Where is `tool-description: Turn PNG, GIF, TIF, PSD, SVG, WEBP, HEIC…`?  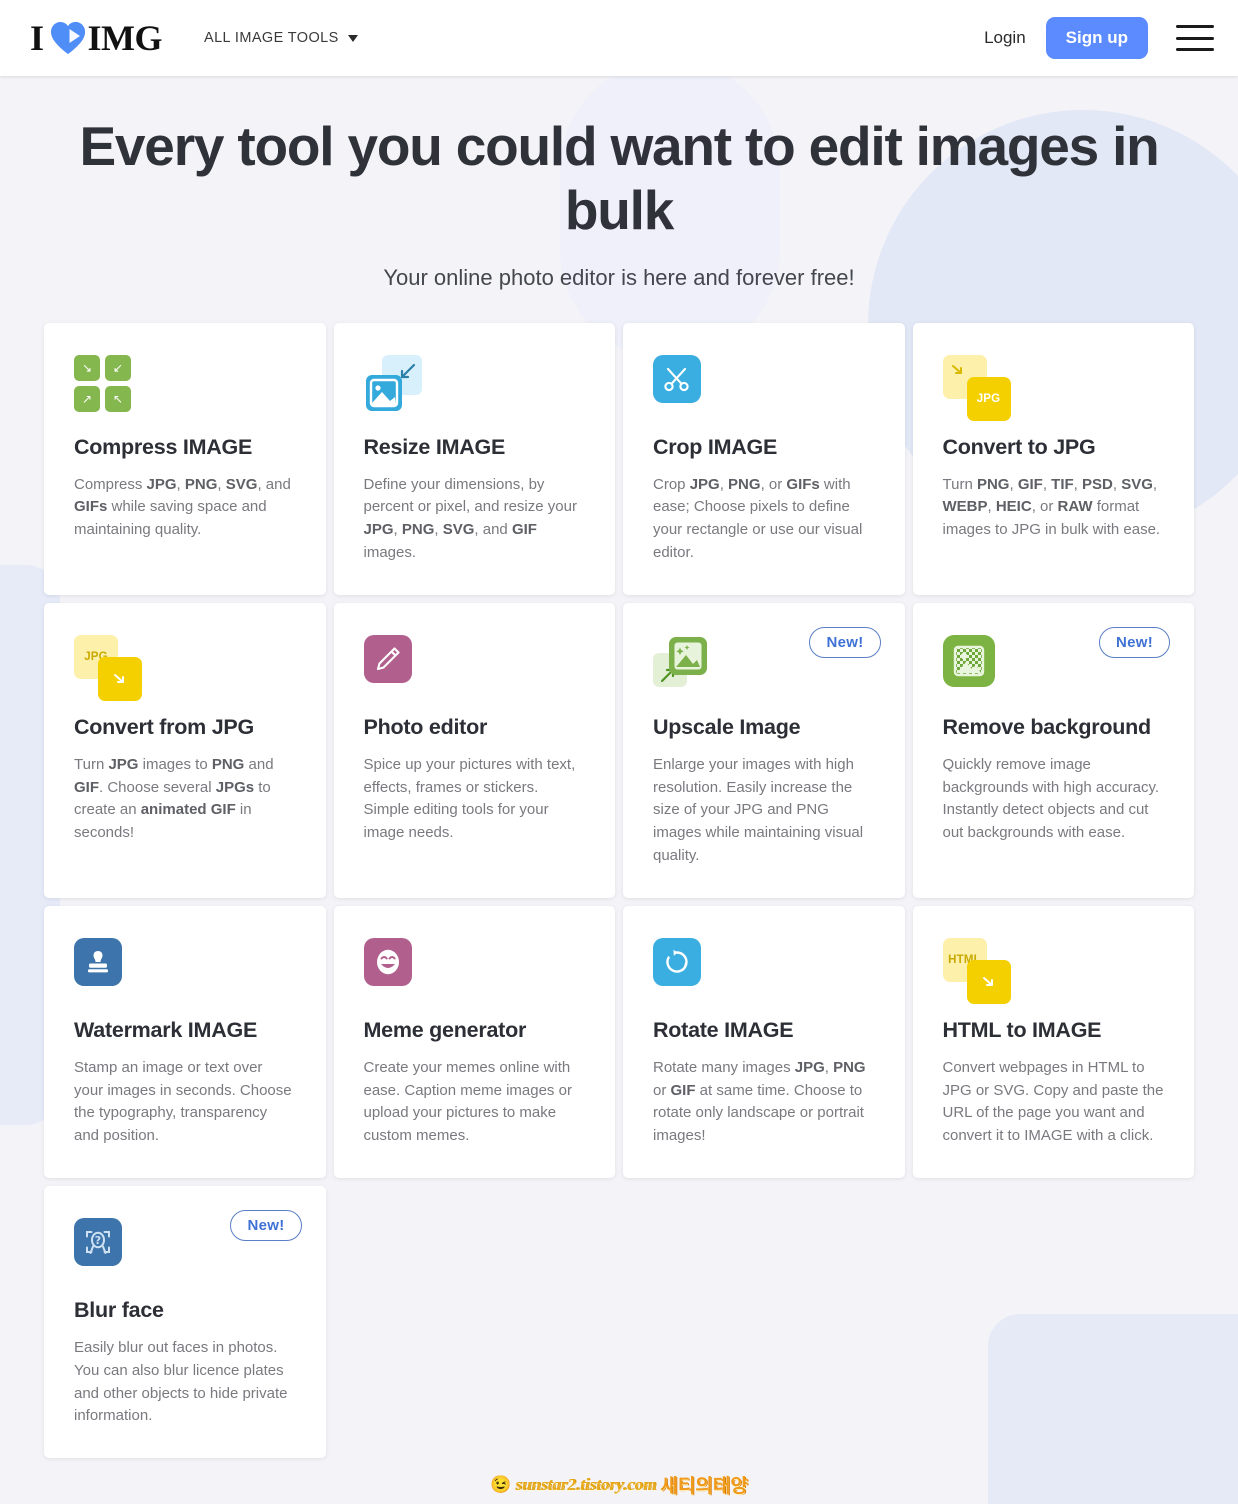
tool-description: Turn PNG, GIF, TIF, PSD, SVG, WEBP, HEIC… is located at coordinates (1051, 507).